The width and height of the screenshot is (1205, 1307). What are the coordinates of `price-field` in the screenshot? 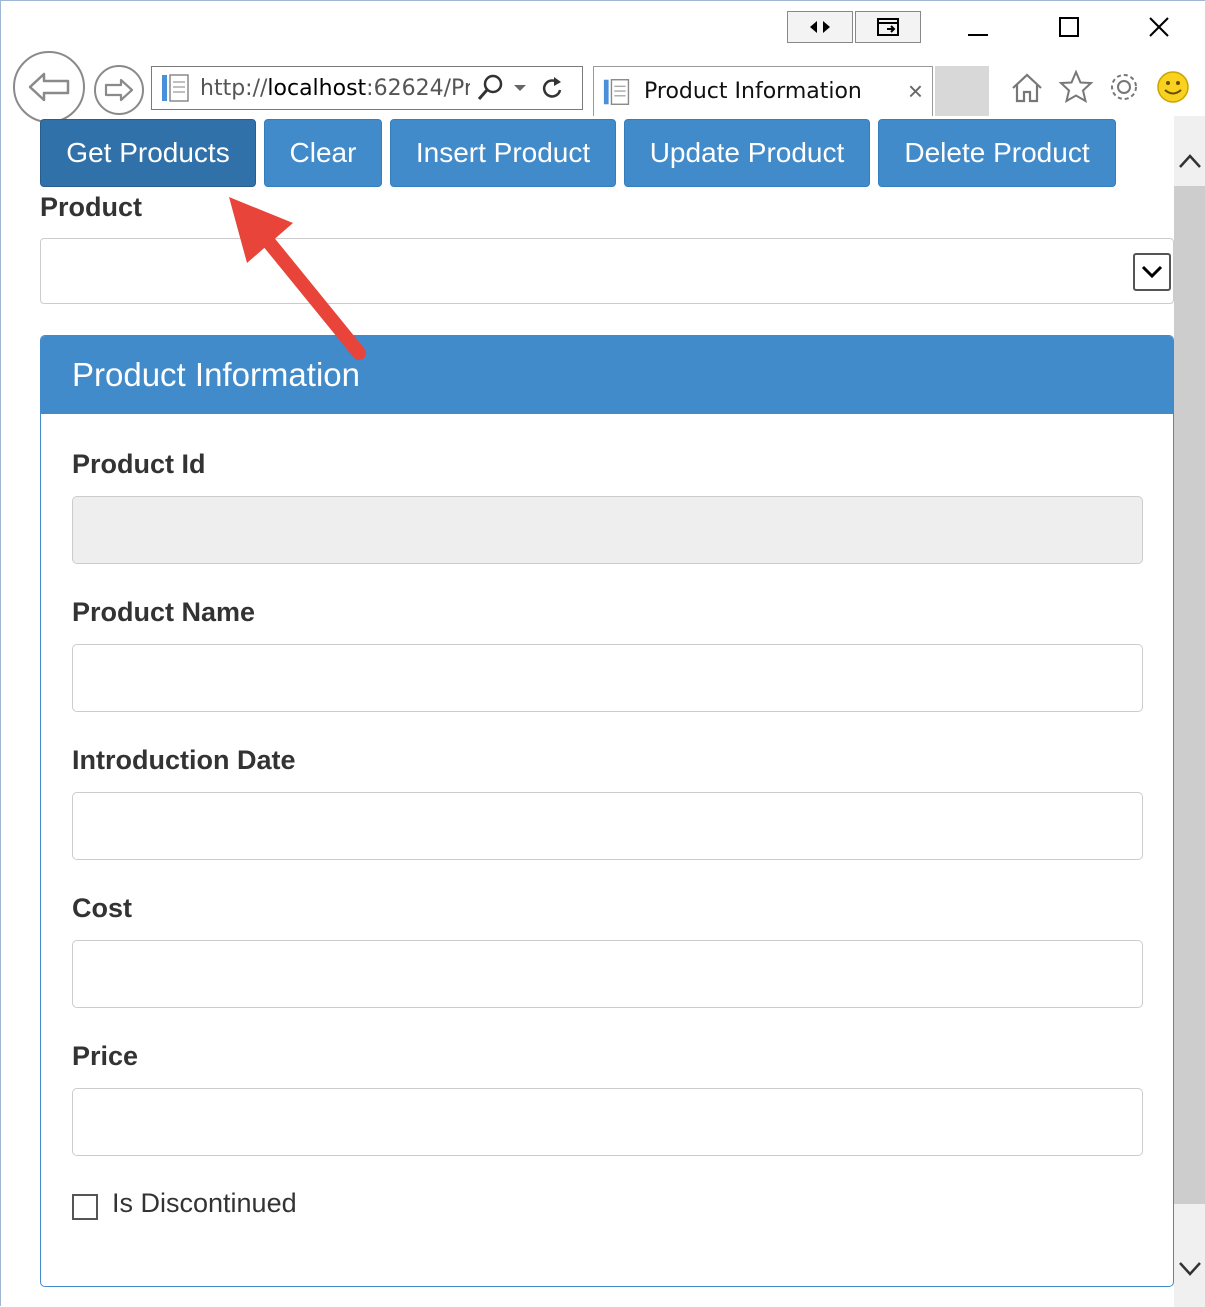 It's located at (607, 1122).